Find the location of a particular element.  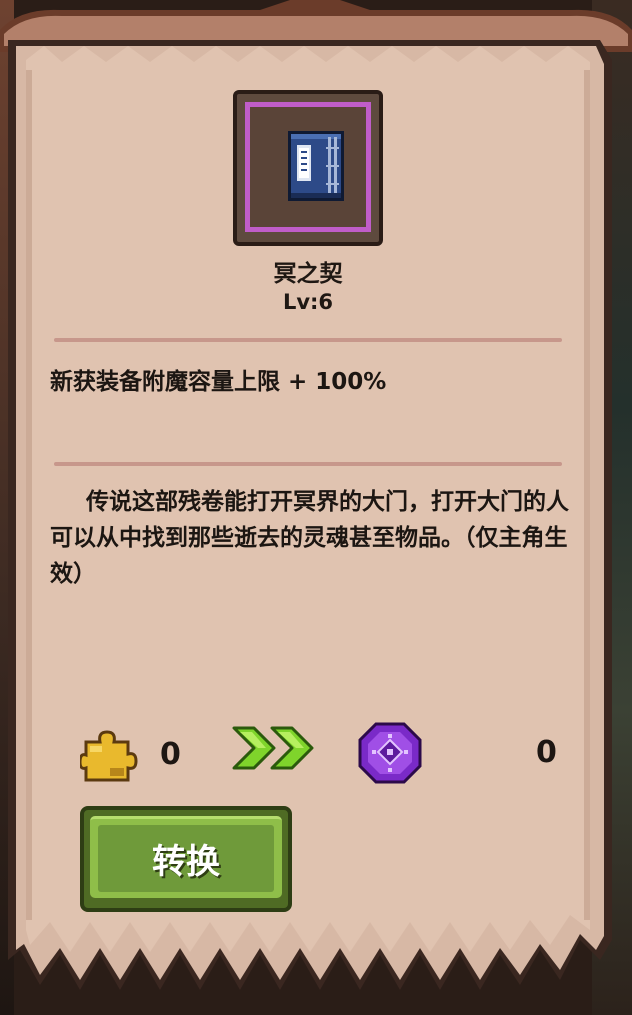

item-slot is located at coordinates (308, 168).